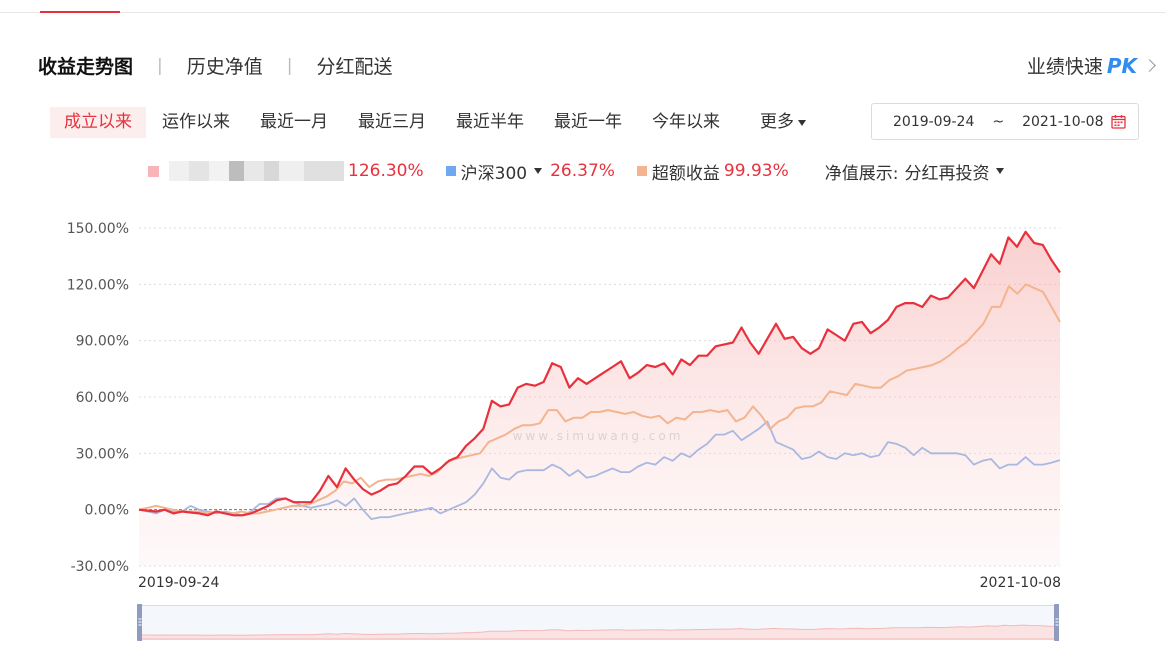  Describe the element at coordinates (1121, 65) in the screenshot. I see `pk-badge: PK` at that location.